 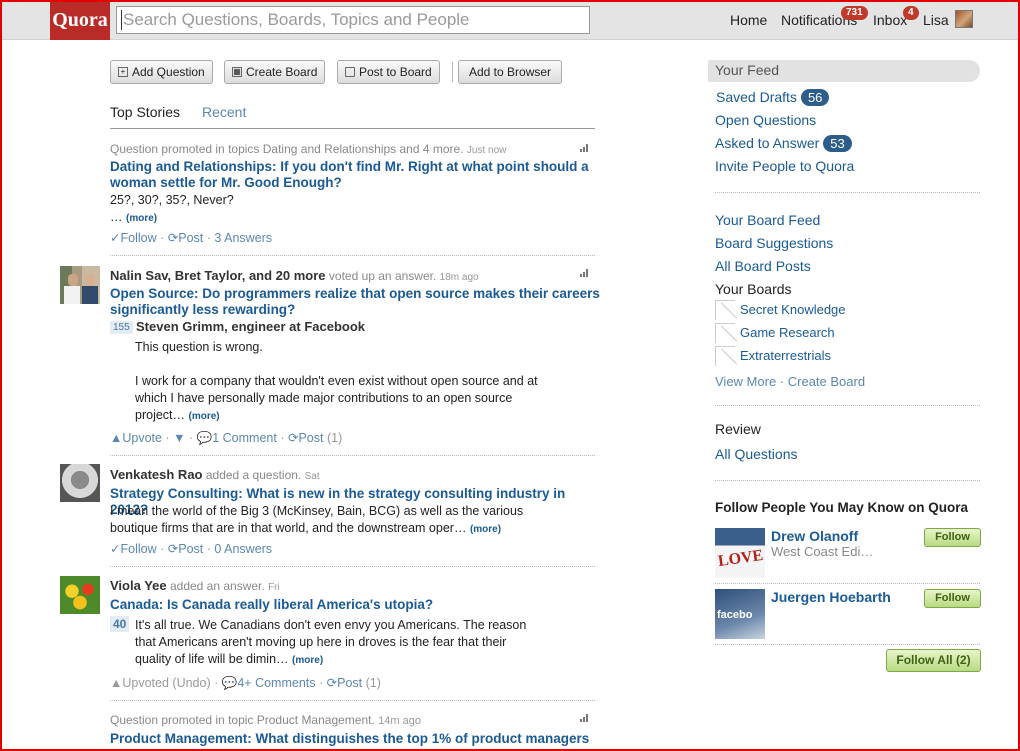 What do you see at coordinates (215, 474) in the screenshot?
I see `story-meta: Venkatesh Rao added a question. Sat` at bounding box center [215, 474].